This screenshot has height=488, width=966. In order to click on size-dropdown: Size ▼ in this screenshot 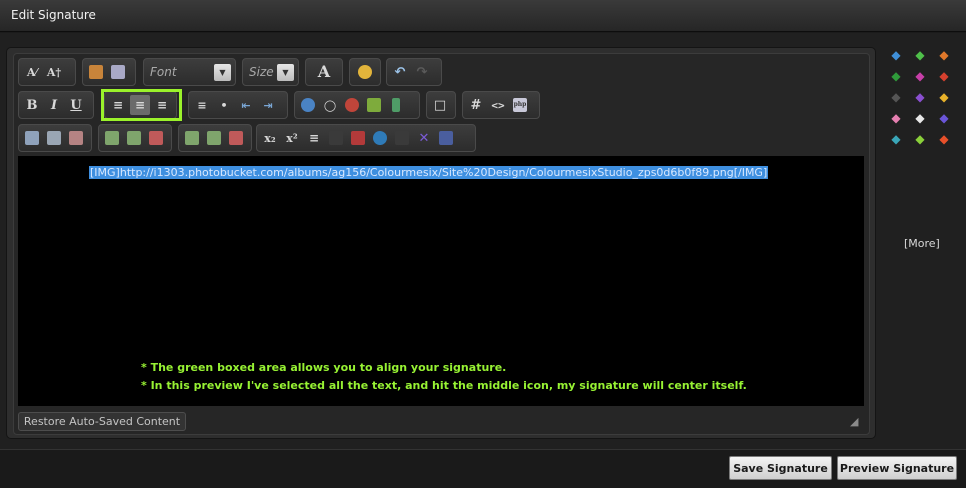, I will do `click(270, 72)`.